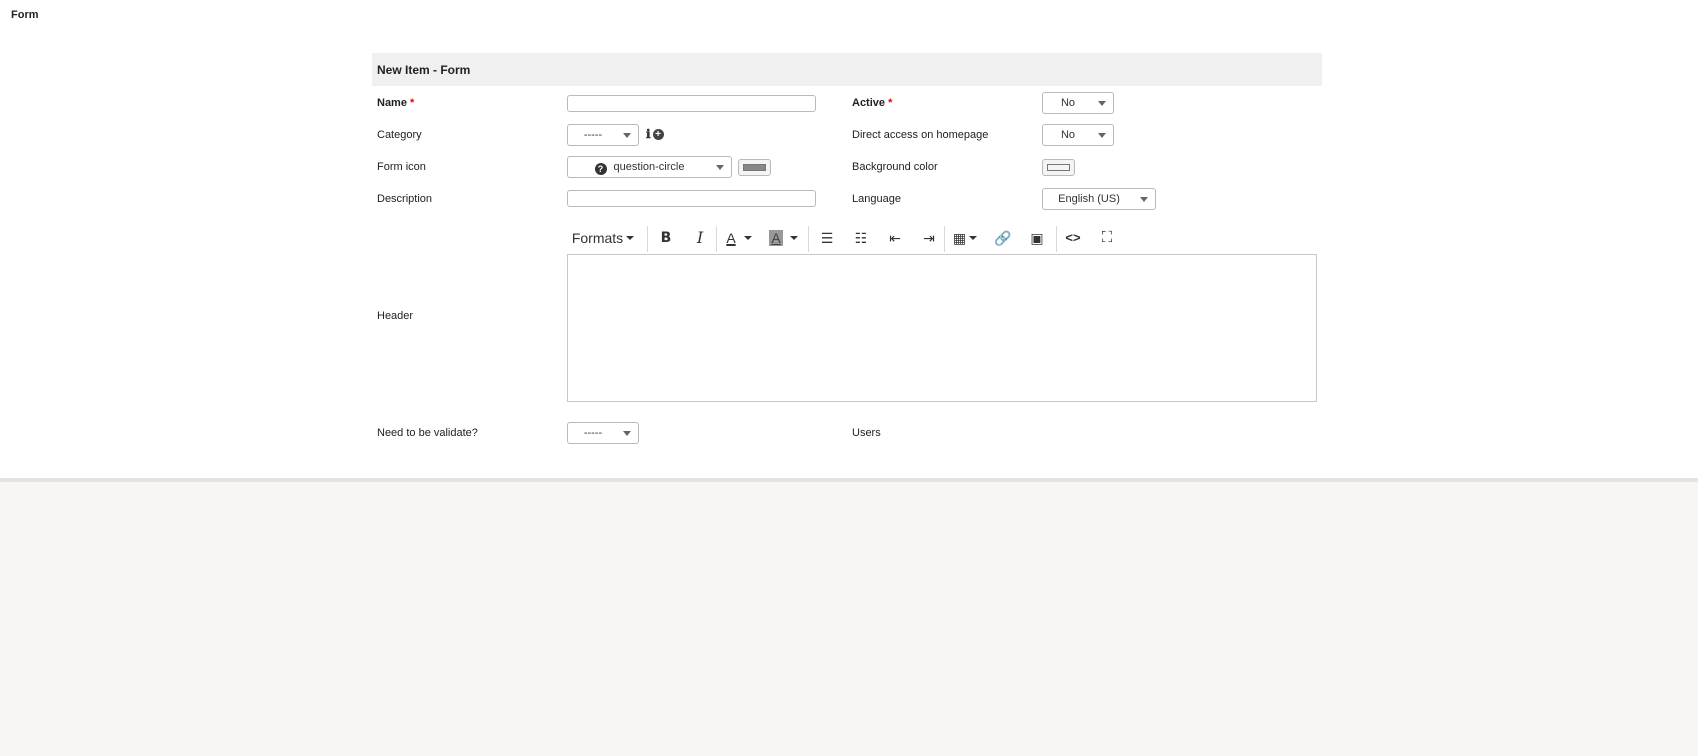  I want to click on source-code-icon: <>, so click(1073, 238).